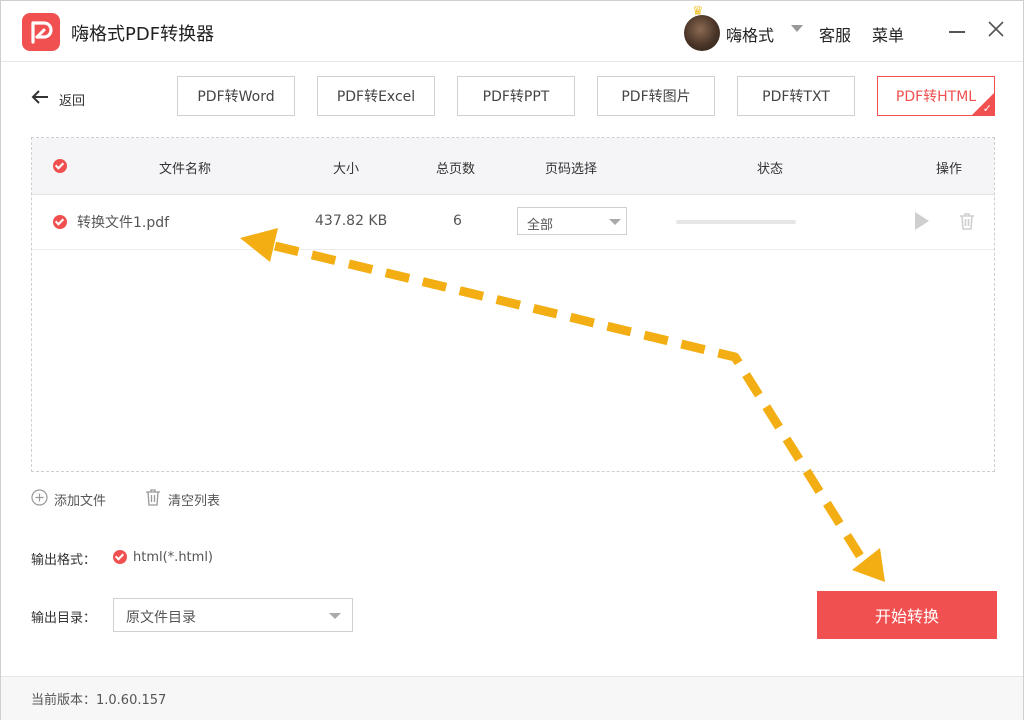 The height and width of the screenshot is (720, 1024). I want to click on back-label: 返回, so click(72, 101).